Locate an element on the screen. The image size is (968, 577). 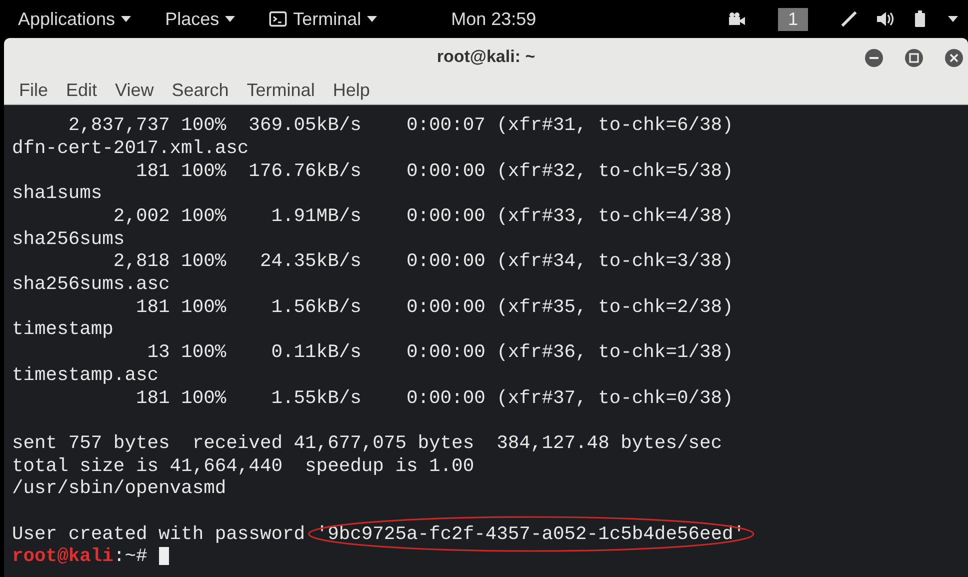
terminal-line: 181 100% 1.55kB/s 0:00:00 (xfr#37, to-chk=0/38) is located at coordinates (434, 398).